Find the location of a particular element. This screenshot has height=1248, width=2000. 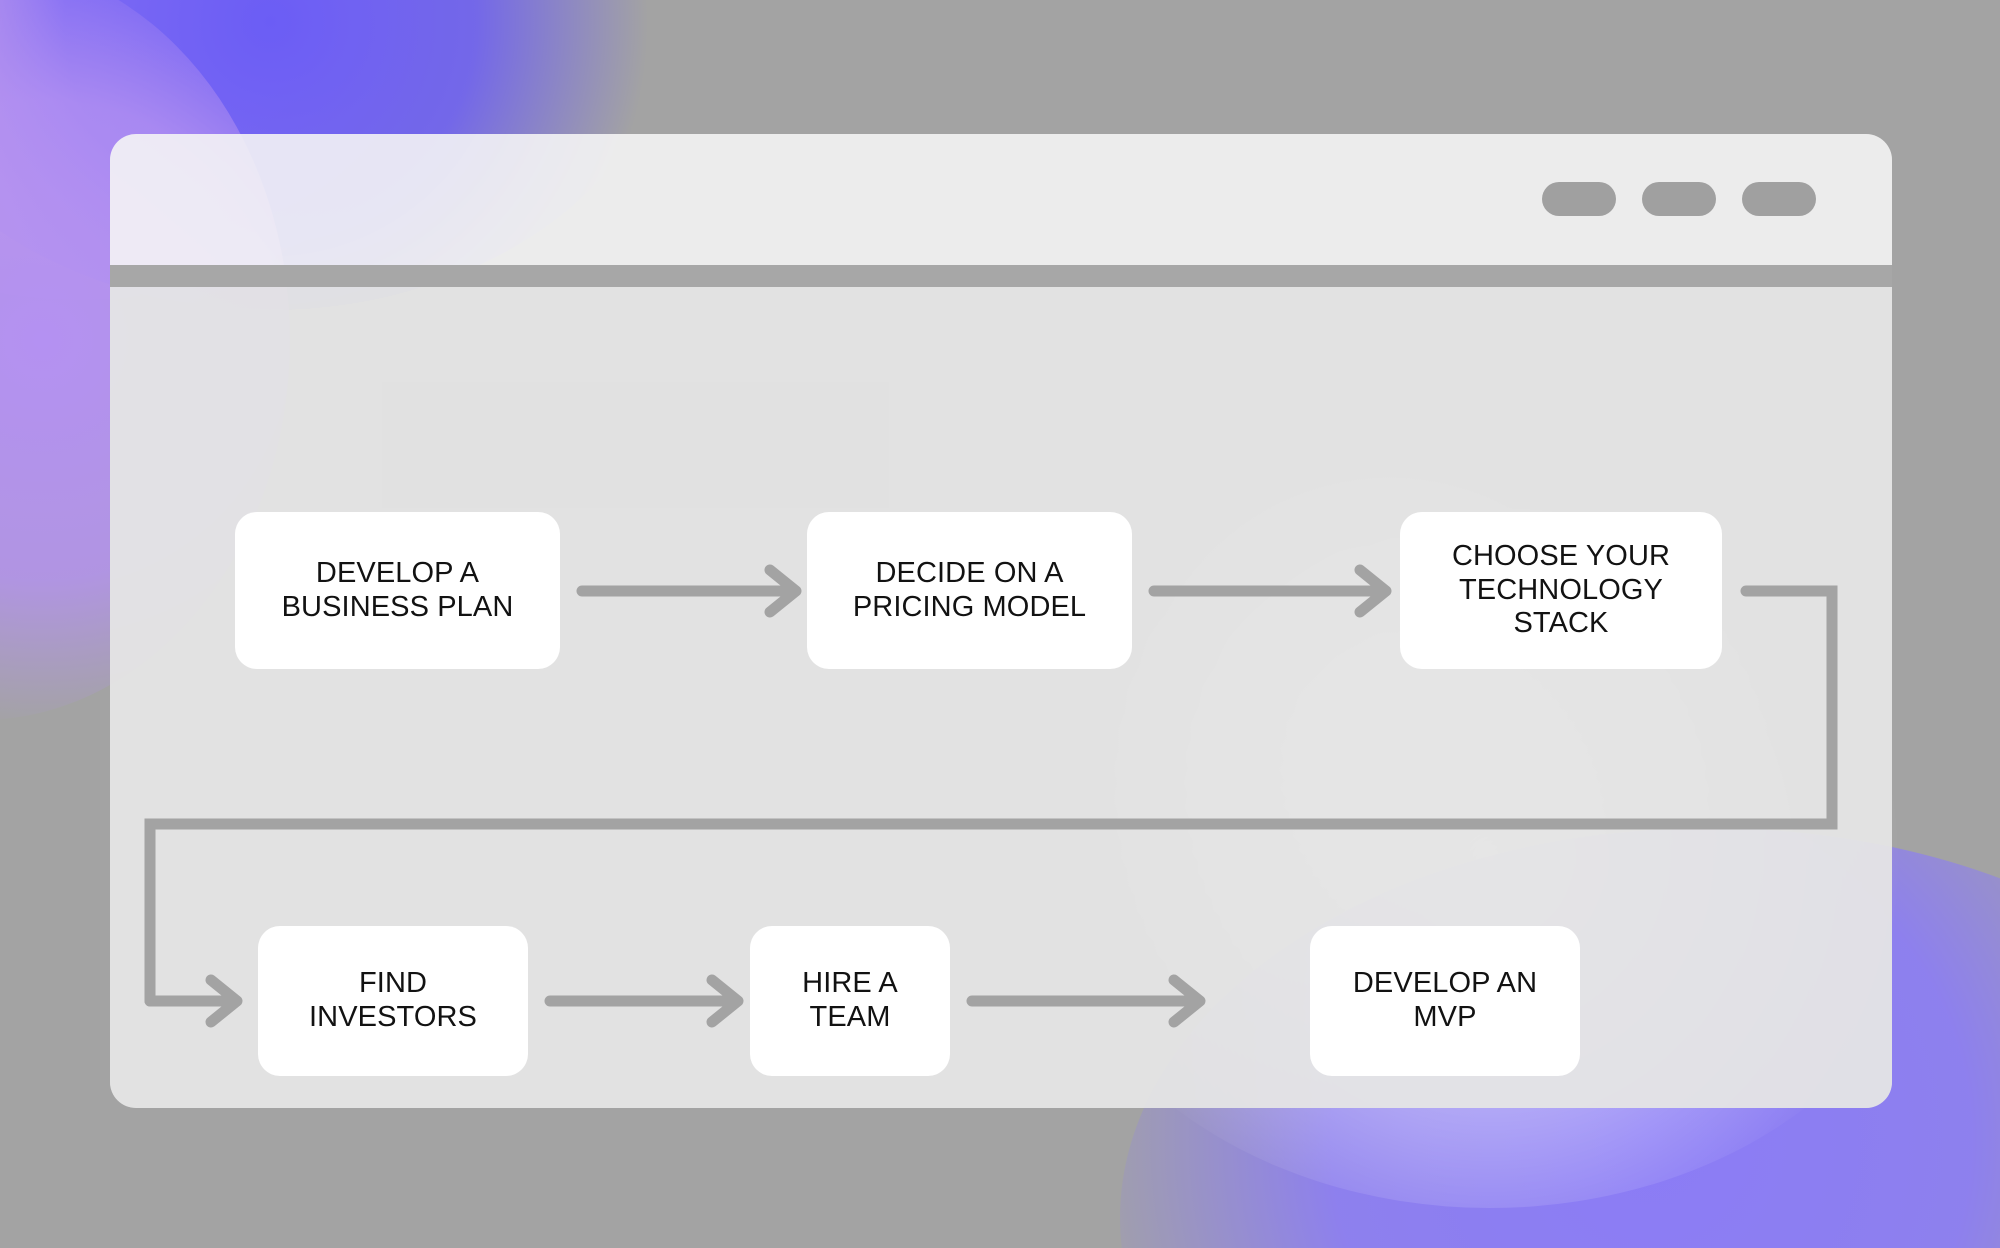

window-titlebar is located at coordinates (1001, 199).